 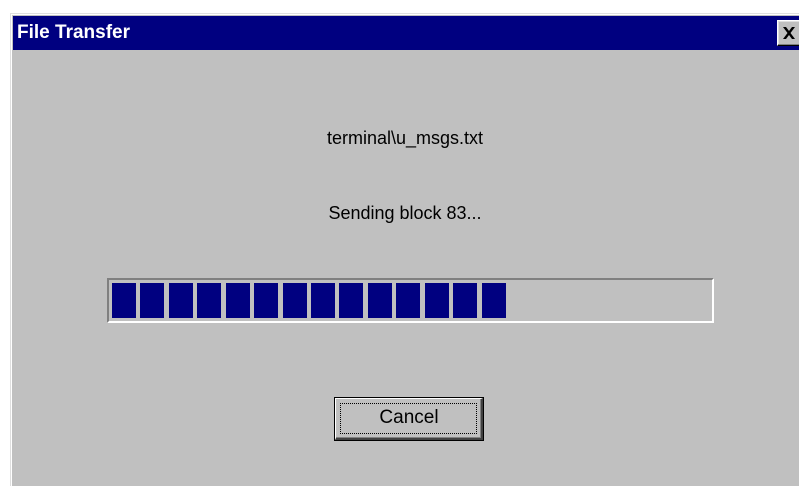 I want to click on progress-track, so click(x=410, y=300).